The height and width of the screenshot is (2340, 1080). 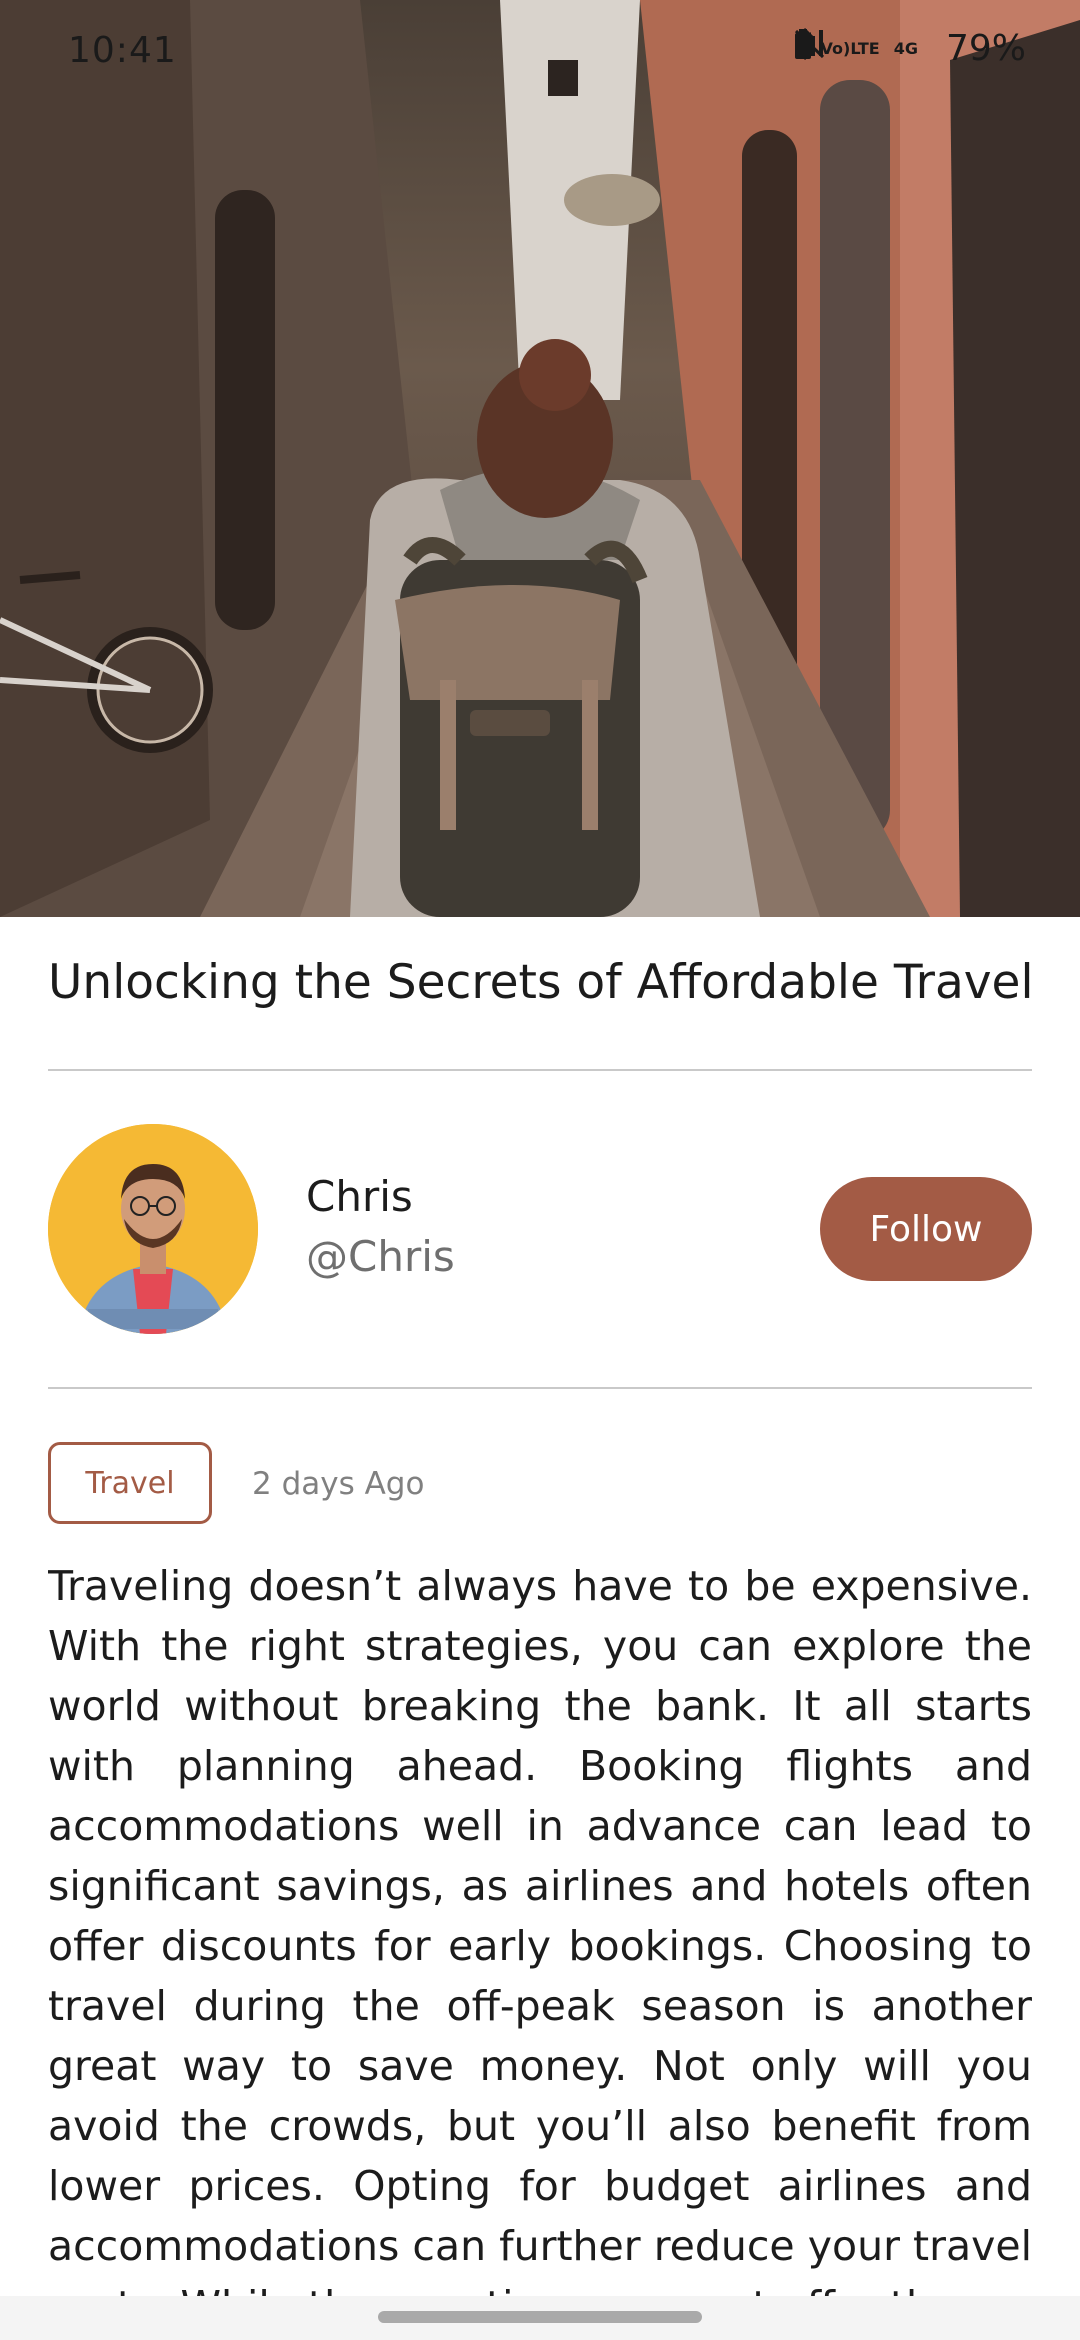 I want to click on status-icons: Vo) LTE 4G 79%, so click(x=916, y=48).